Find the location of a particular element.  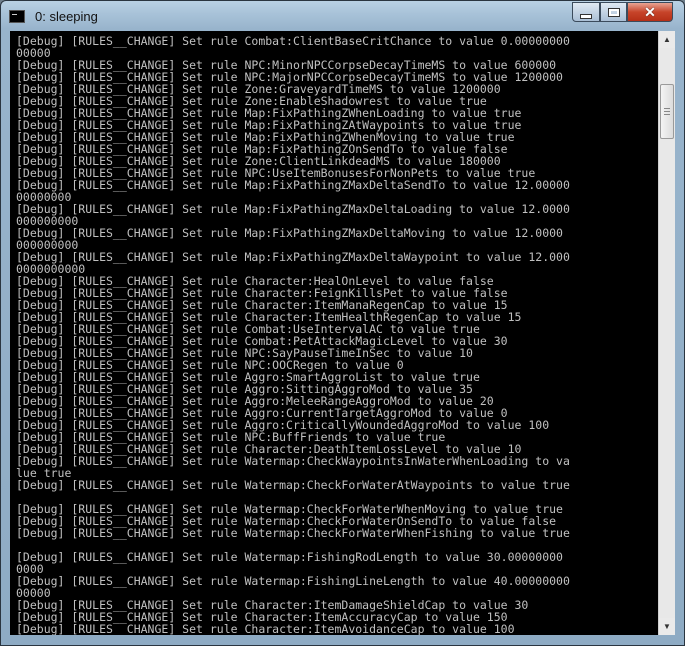

close-icon: ✕ is located at coordinates (650, 11).